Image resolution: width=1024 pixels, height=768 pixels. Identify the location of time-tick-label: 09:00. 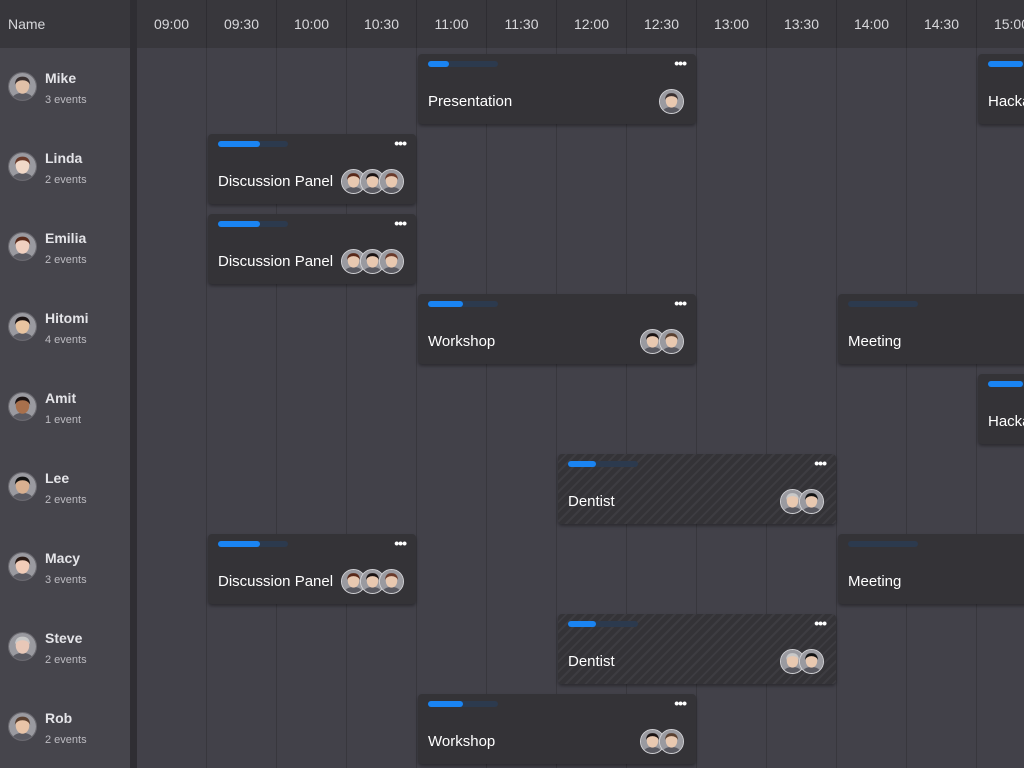
(172, 24).